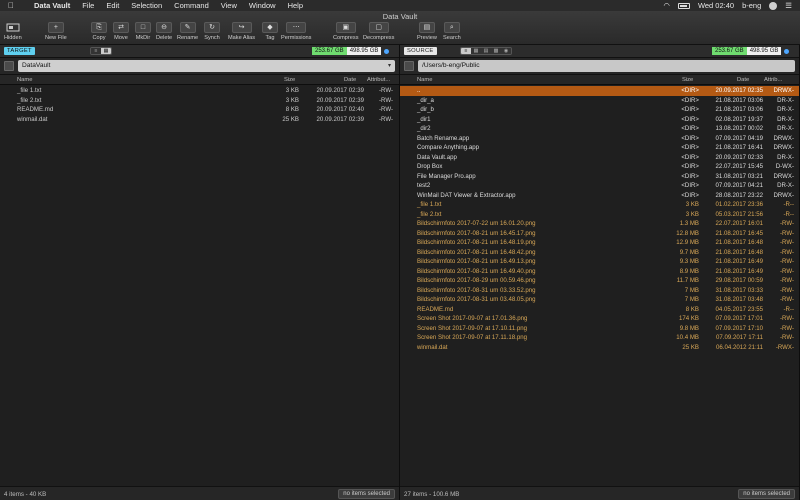  What do you see at coordinates (506, 51) in the screenshot?
I see `right-eye-icon: ◉` at bounding box center [506, 51].